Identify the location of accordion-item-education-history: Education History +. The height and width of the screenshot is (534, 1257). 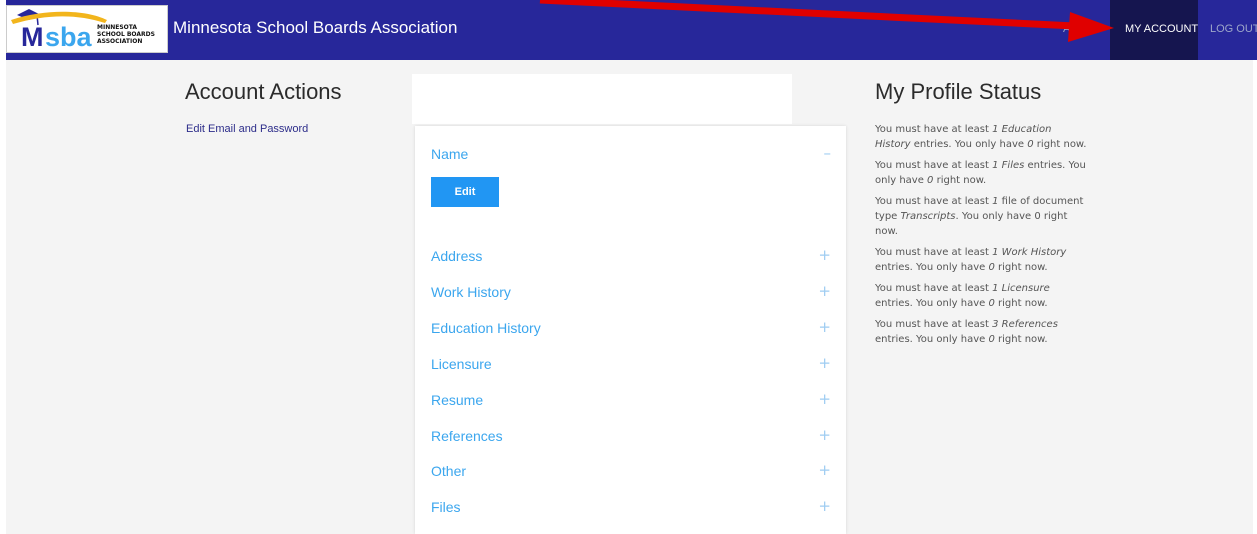
(631, 329).